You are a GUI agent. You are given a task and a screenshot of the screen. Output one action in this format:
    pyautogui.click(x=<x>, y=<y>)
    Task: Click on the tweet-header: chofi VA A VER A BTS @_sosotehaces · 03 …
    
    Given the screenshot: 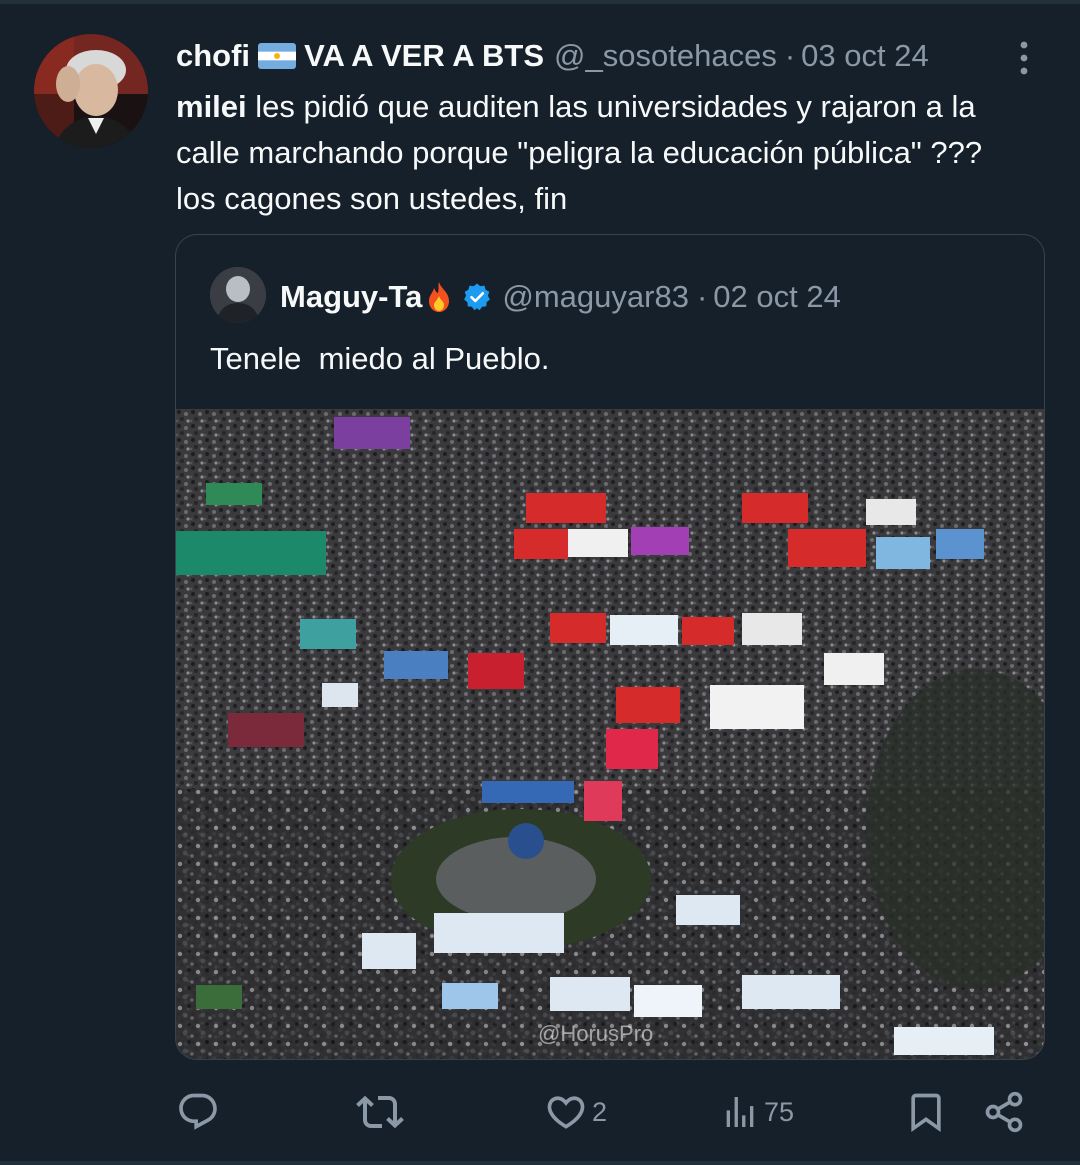 What is the action you would take?
    pyautogui.click(x=552, y=56)
    